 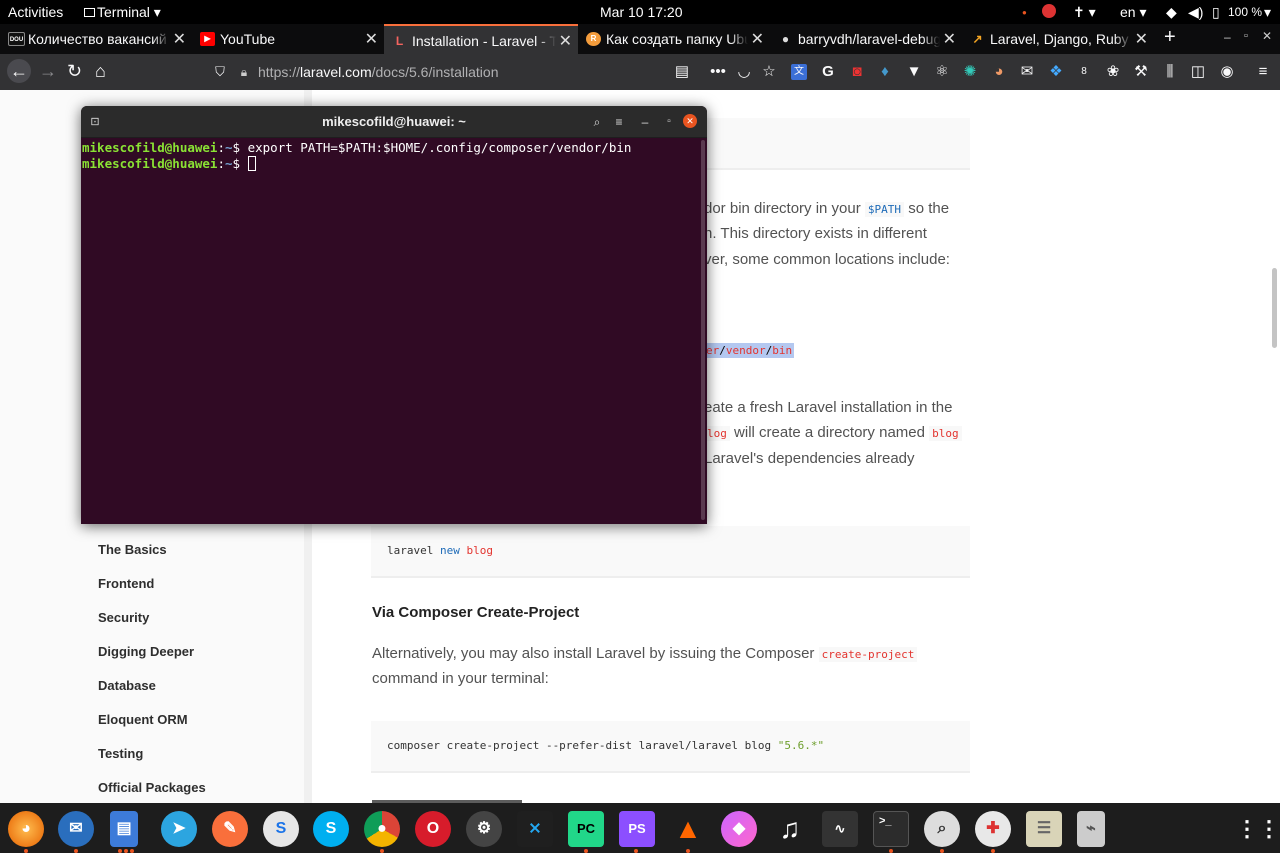 I want to click on sidebar-item-the-basics: The Basics, so click(x=132, y=549).